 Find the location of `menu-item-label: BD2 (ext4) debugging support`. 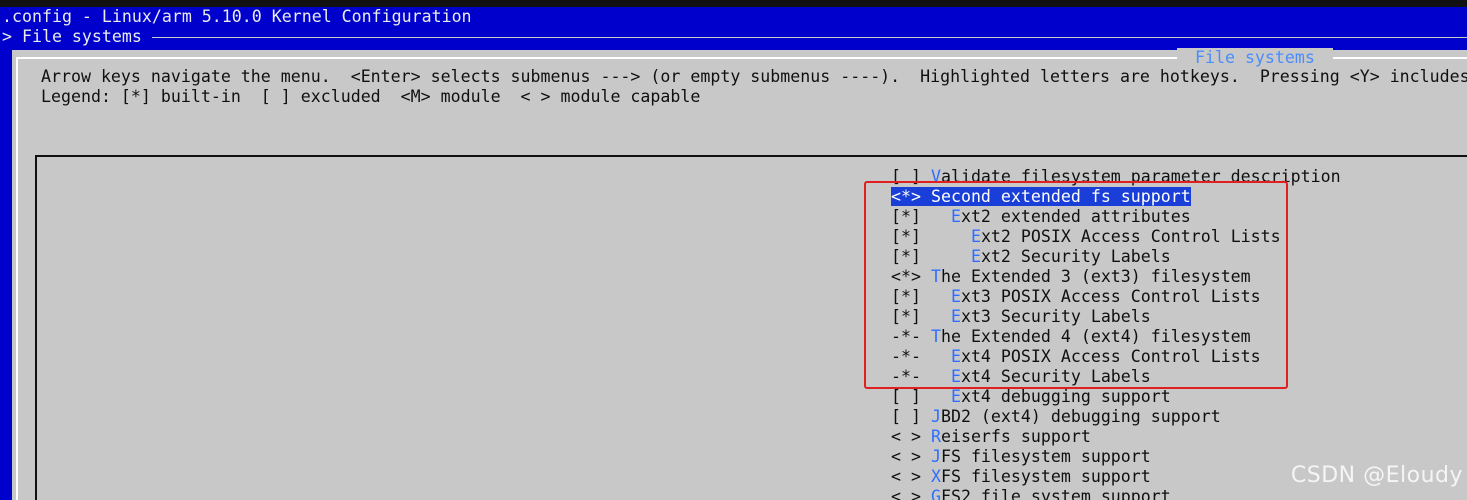

menu-item-label: BD2 (ext4) debugging support is located at coordinates (1080, 416).